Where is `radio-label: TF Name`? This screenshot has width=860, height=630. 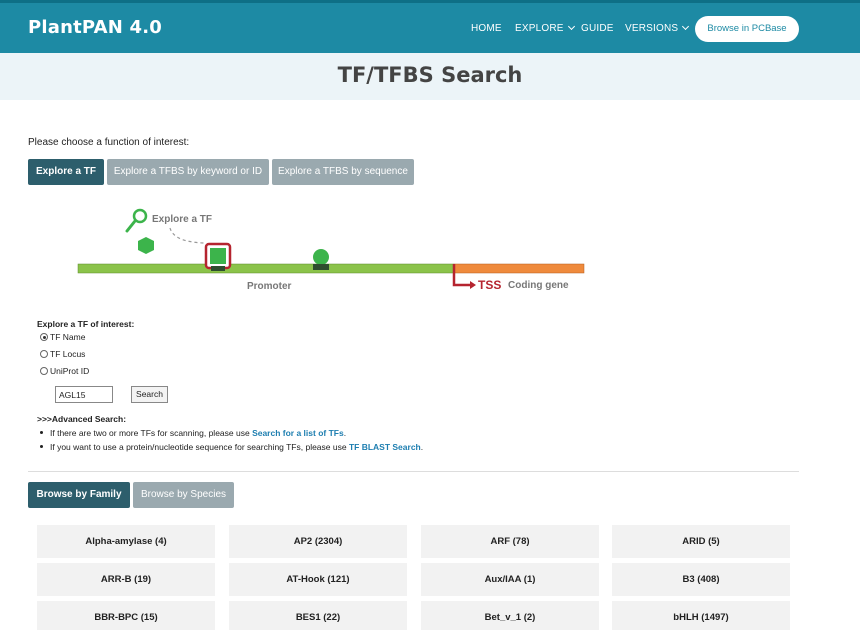 radio-label: TF Name is located at coordinates (68, 337).